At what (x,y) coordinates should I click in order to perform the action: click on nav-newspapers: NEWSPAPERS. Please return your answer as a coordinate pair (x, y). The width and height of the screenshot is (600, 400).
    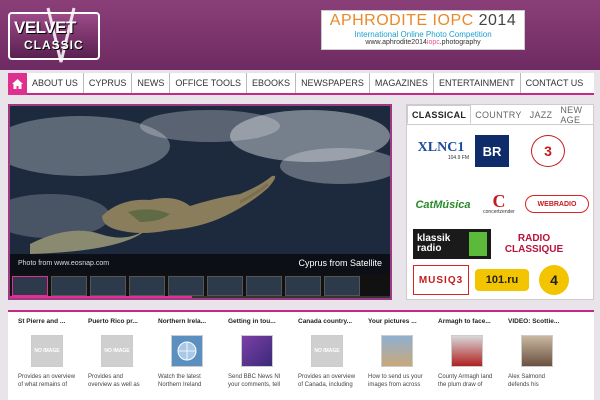
    Looking at the image, I should click on (333, 83).